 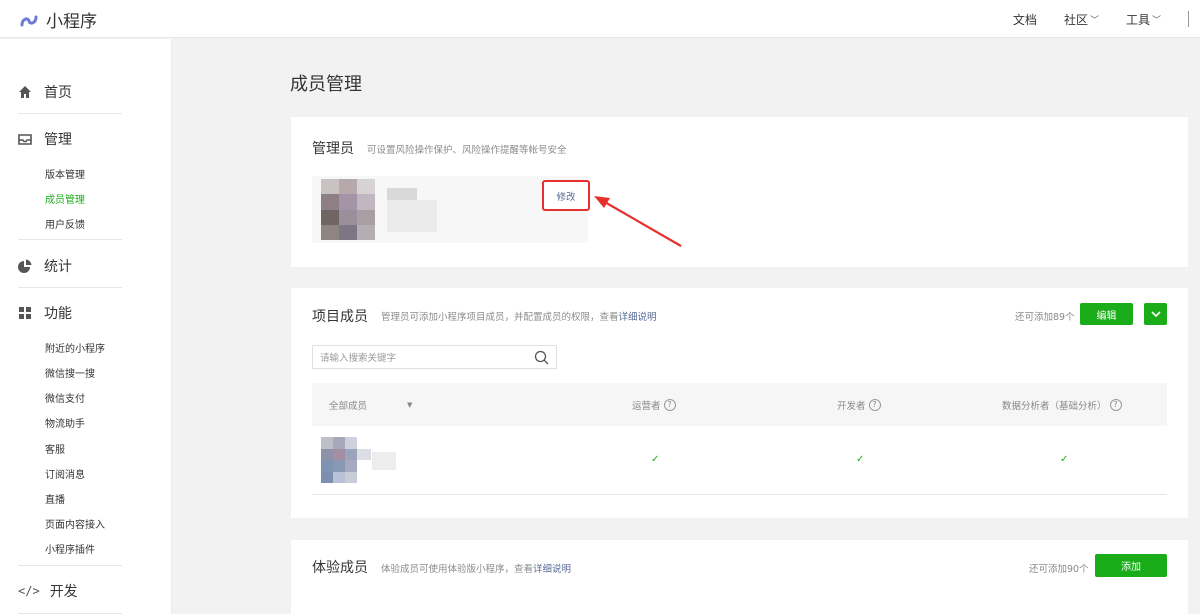 What do you see at coordinates (402, 194) in the screenshot?
I see `admin-name-blurred` at bounding box center [402, 194].